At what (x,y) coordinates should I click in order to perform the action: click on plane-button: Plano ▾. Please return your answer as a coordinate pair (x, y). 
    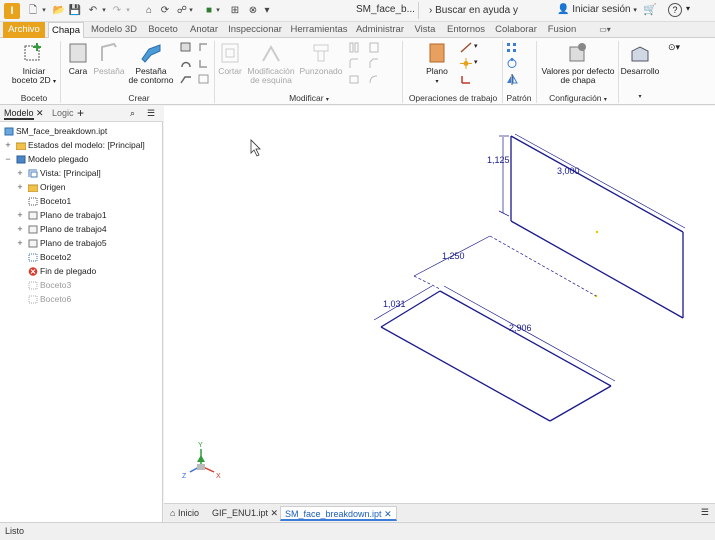
    Looking at the image, I should click on (437, 64).